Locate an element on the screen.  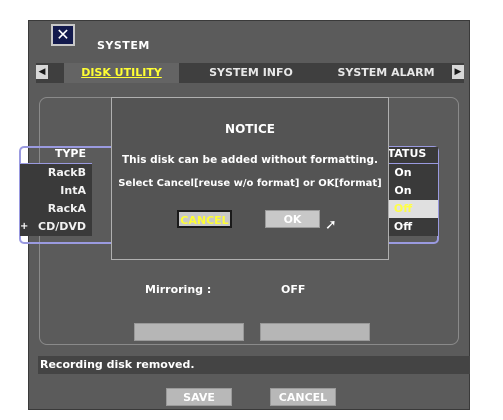
table-row: IntA is located at coordinates (56, 191).